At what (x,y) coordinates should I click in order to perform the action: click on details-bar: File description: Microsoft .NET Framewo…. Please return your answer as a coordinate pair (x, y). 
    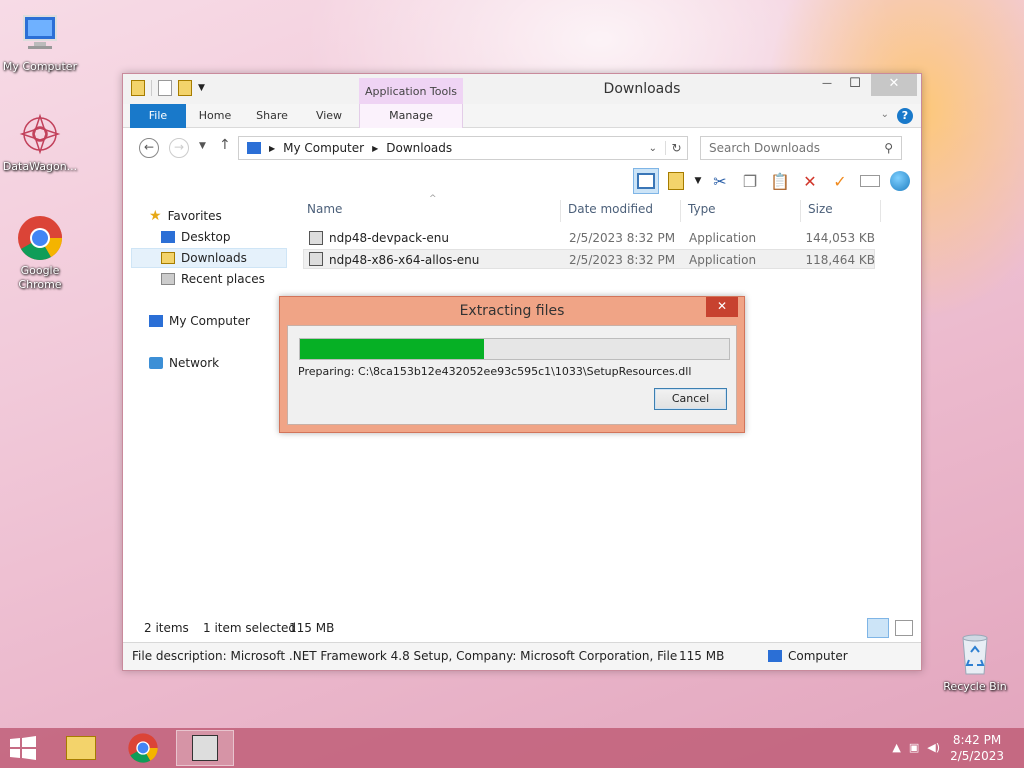
    Looking at the image, I should click on (522, 656).